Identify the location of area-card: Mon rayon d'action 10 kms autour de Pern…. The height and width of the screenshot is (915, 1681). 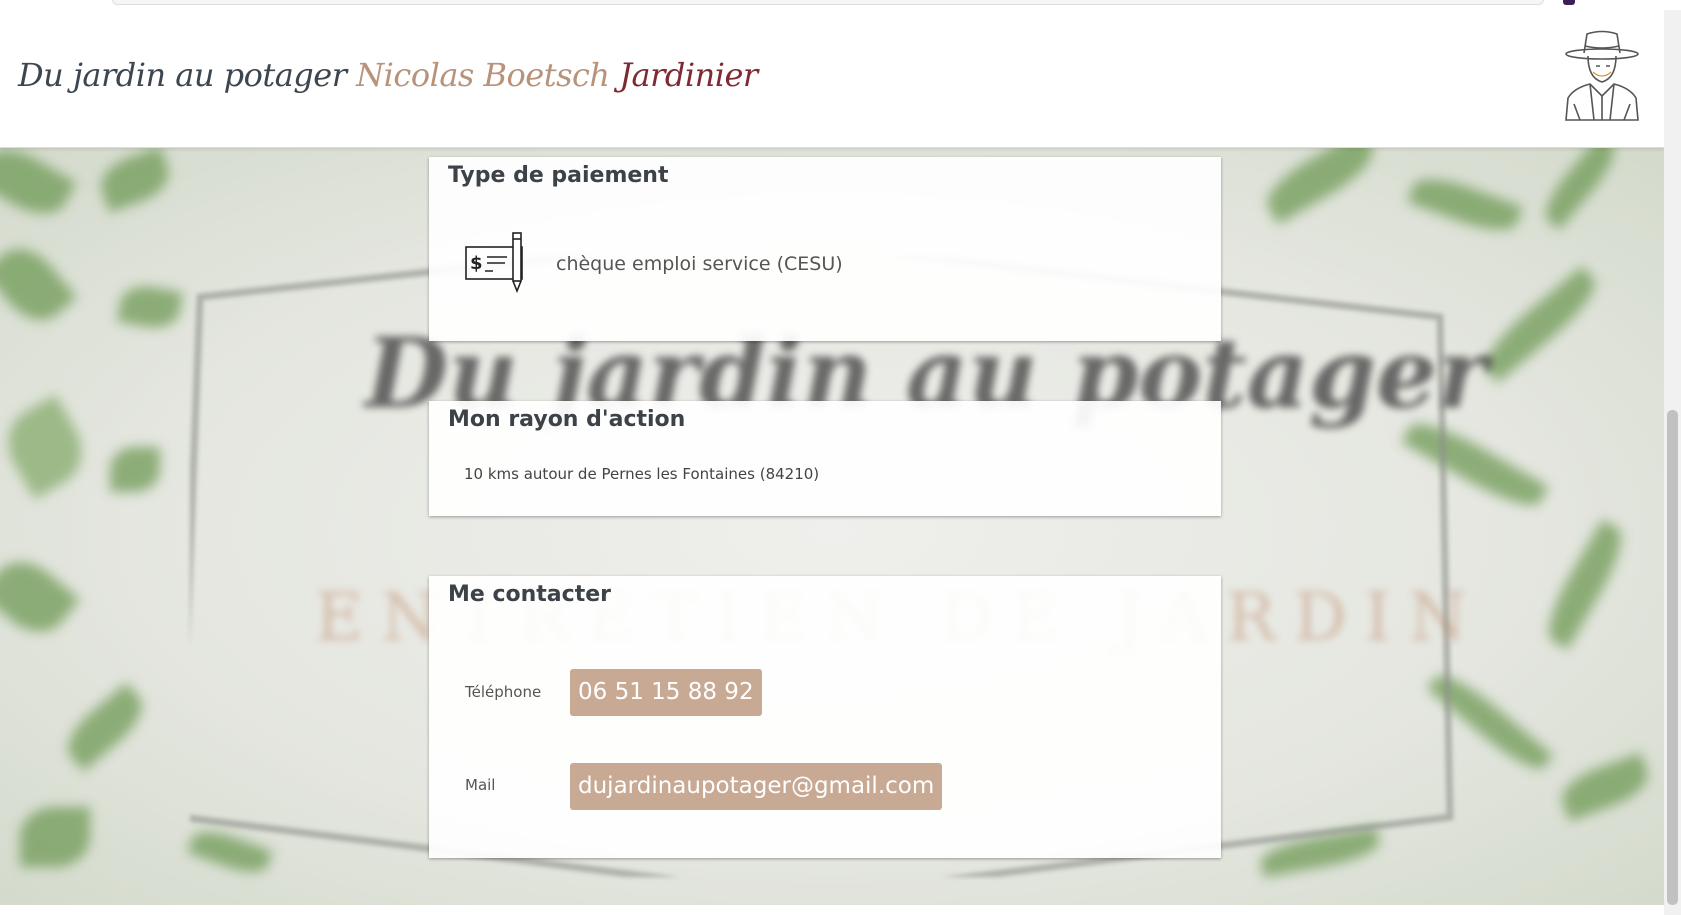
(825, 458).